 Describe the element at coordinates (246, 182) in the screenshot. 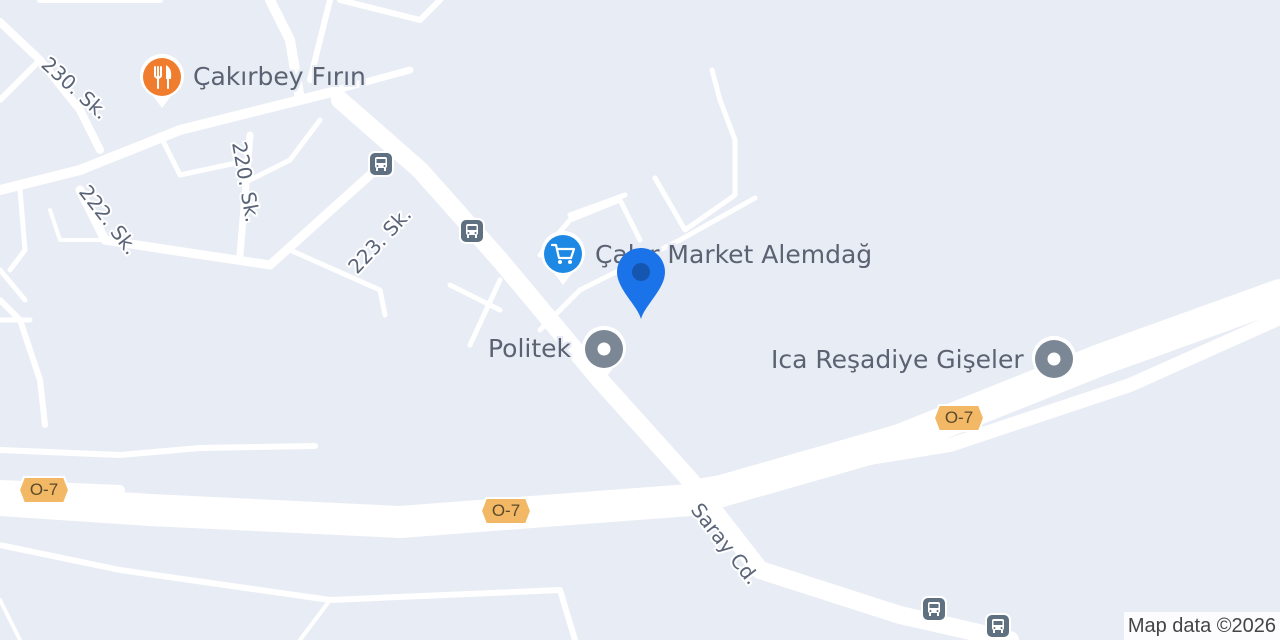

I see `street-label-220: 220. Sk.` at that location.